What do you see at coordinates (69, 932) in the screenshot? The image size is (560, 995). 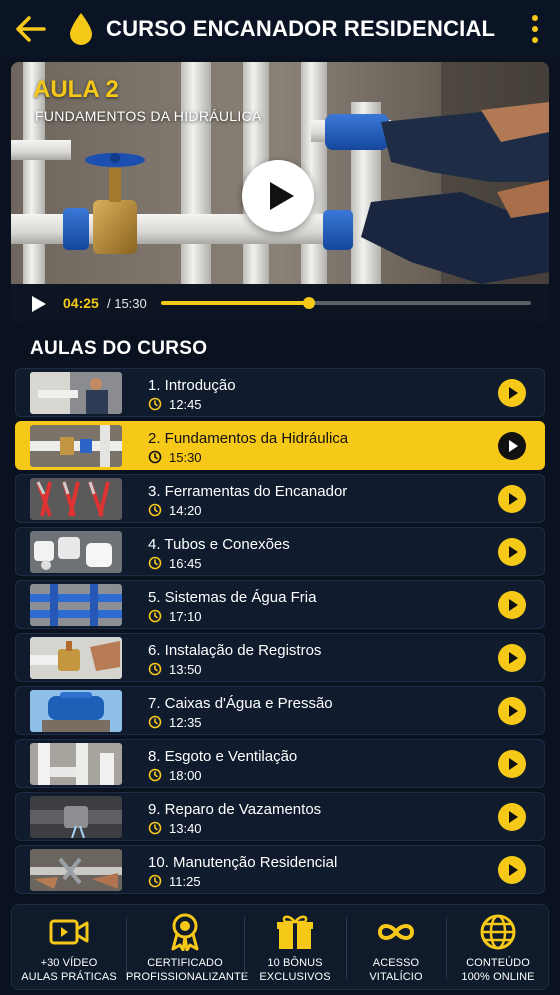 I see `video-camera-icon` at bounding box center [69, 932].